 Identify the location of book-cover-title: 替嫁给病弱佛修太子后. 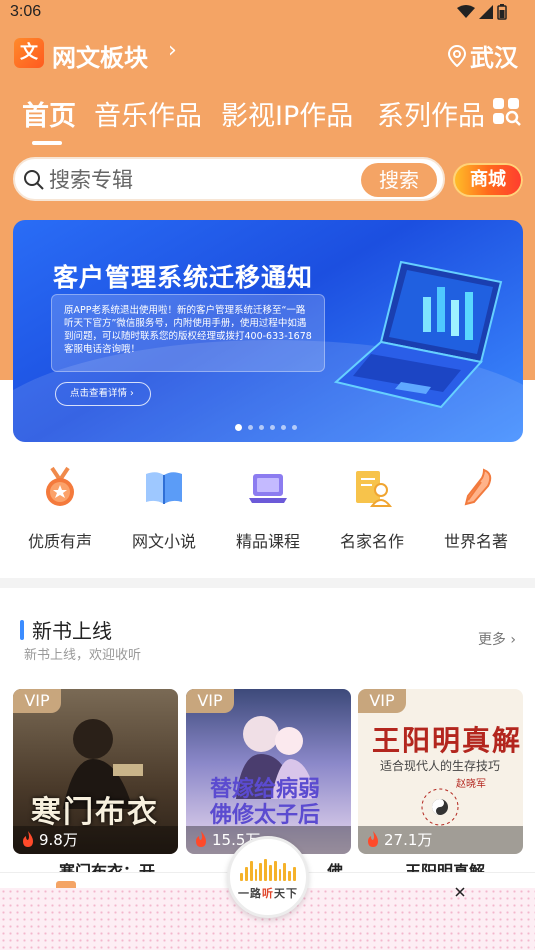
(265, 802).